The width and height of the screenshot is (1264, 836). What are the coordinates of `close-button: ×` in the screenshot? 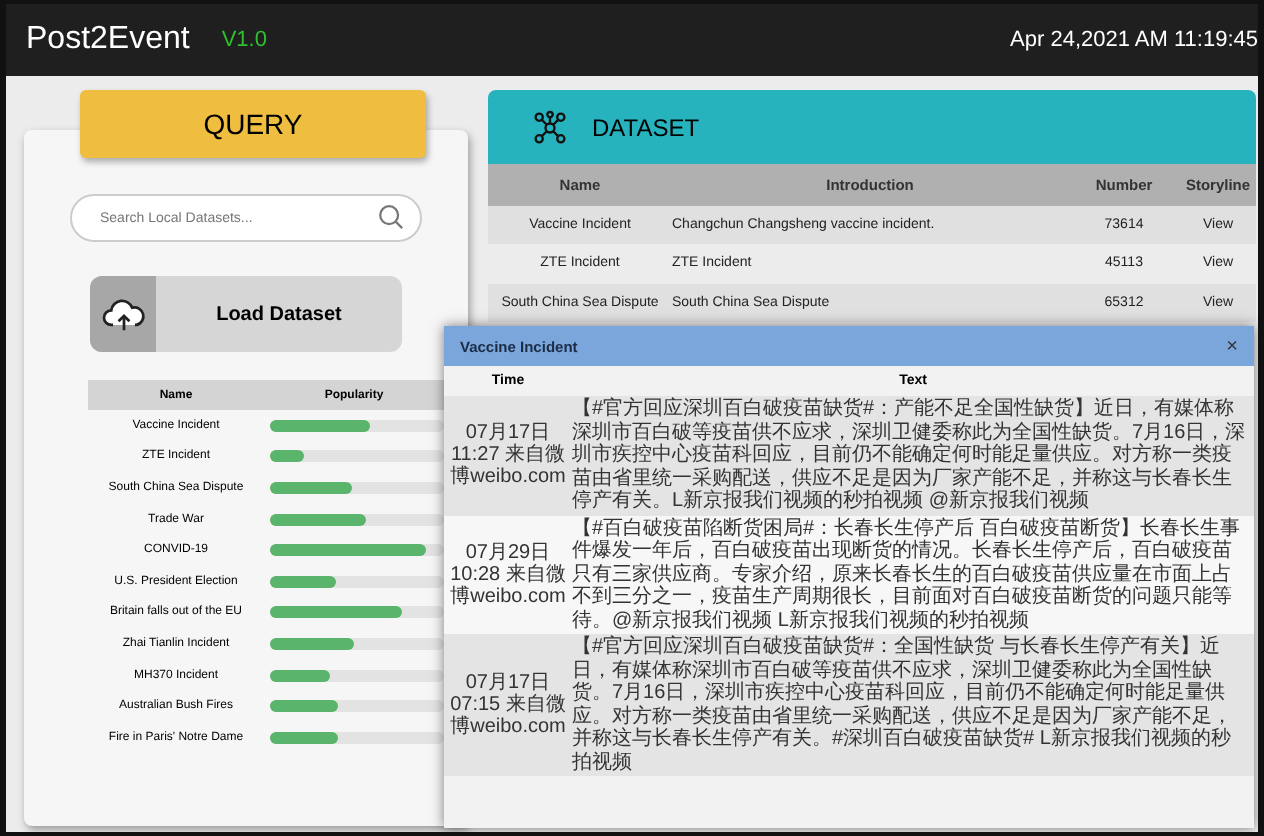 It's located at (1232, 346).